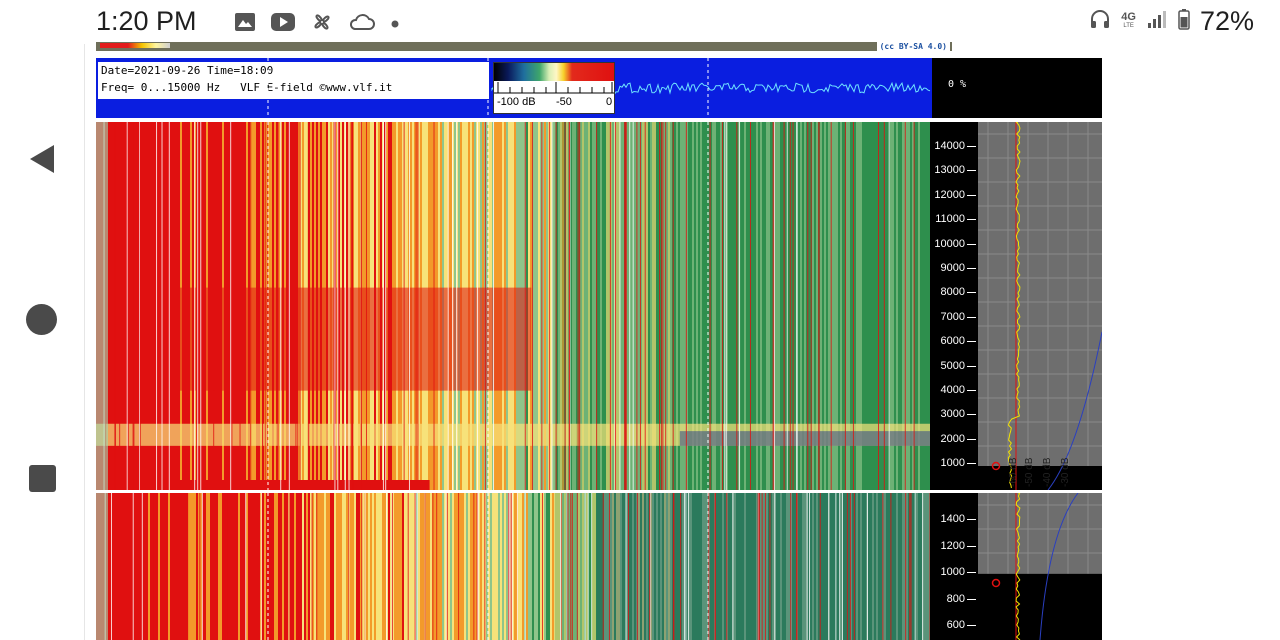 The height and width of the screenshot is (640, 1280). Describe the element at coordinates (763, 566) in the screenshot. I see `spectrogram-cold-region` at that location.